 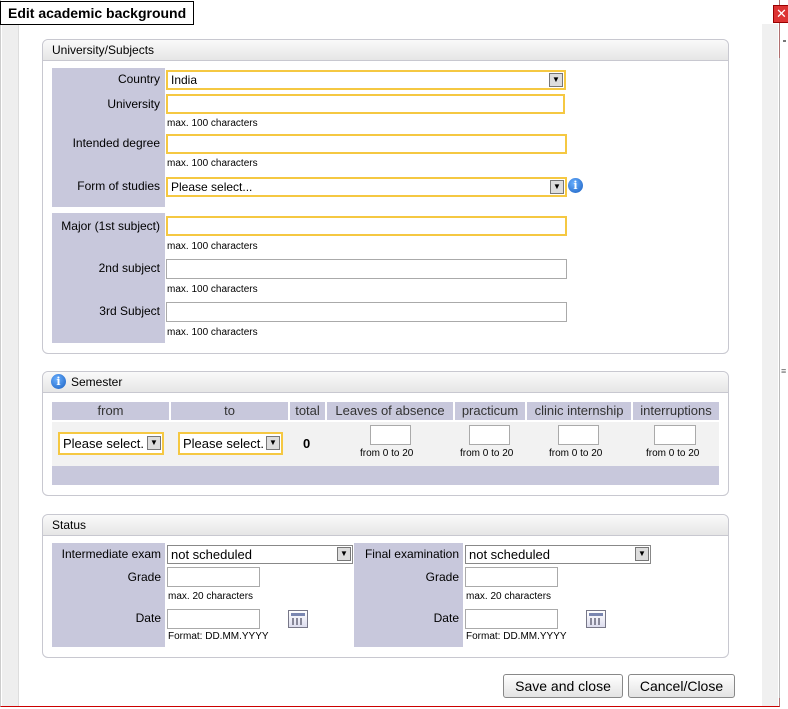 I want to click on major-input, so click(x=366, y=226).